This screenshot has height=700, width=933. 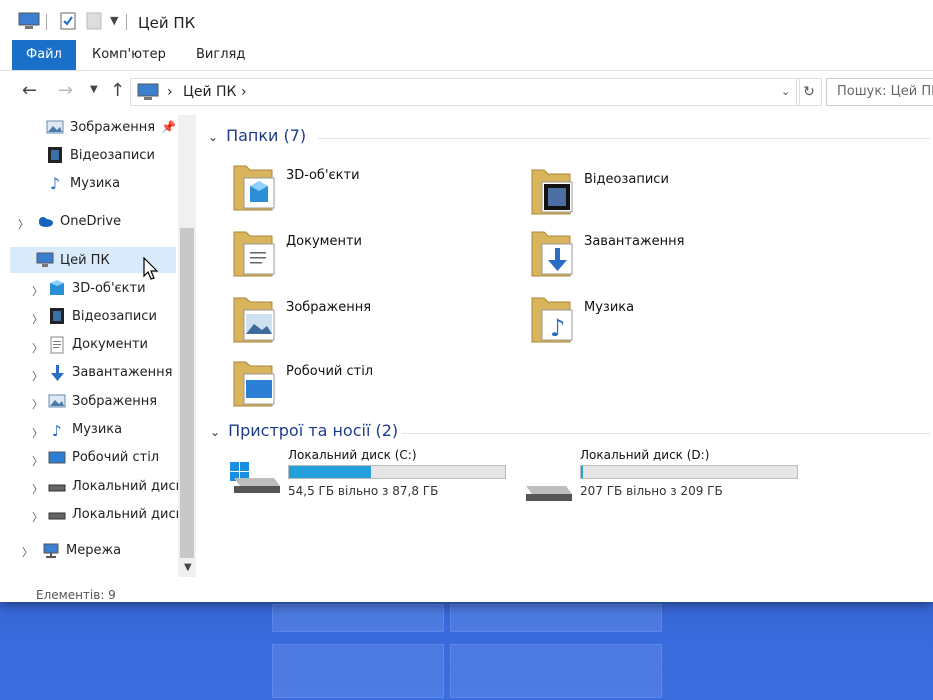 What do you see at coordinates (113, 458) in the screenshot?
I see `sidebar-item: Робочий стіл` at bounding box center [113, 458].